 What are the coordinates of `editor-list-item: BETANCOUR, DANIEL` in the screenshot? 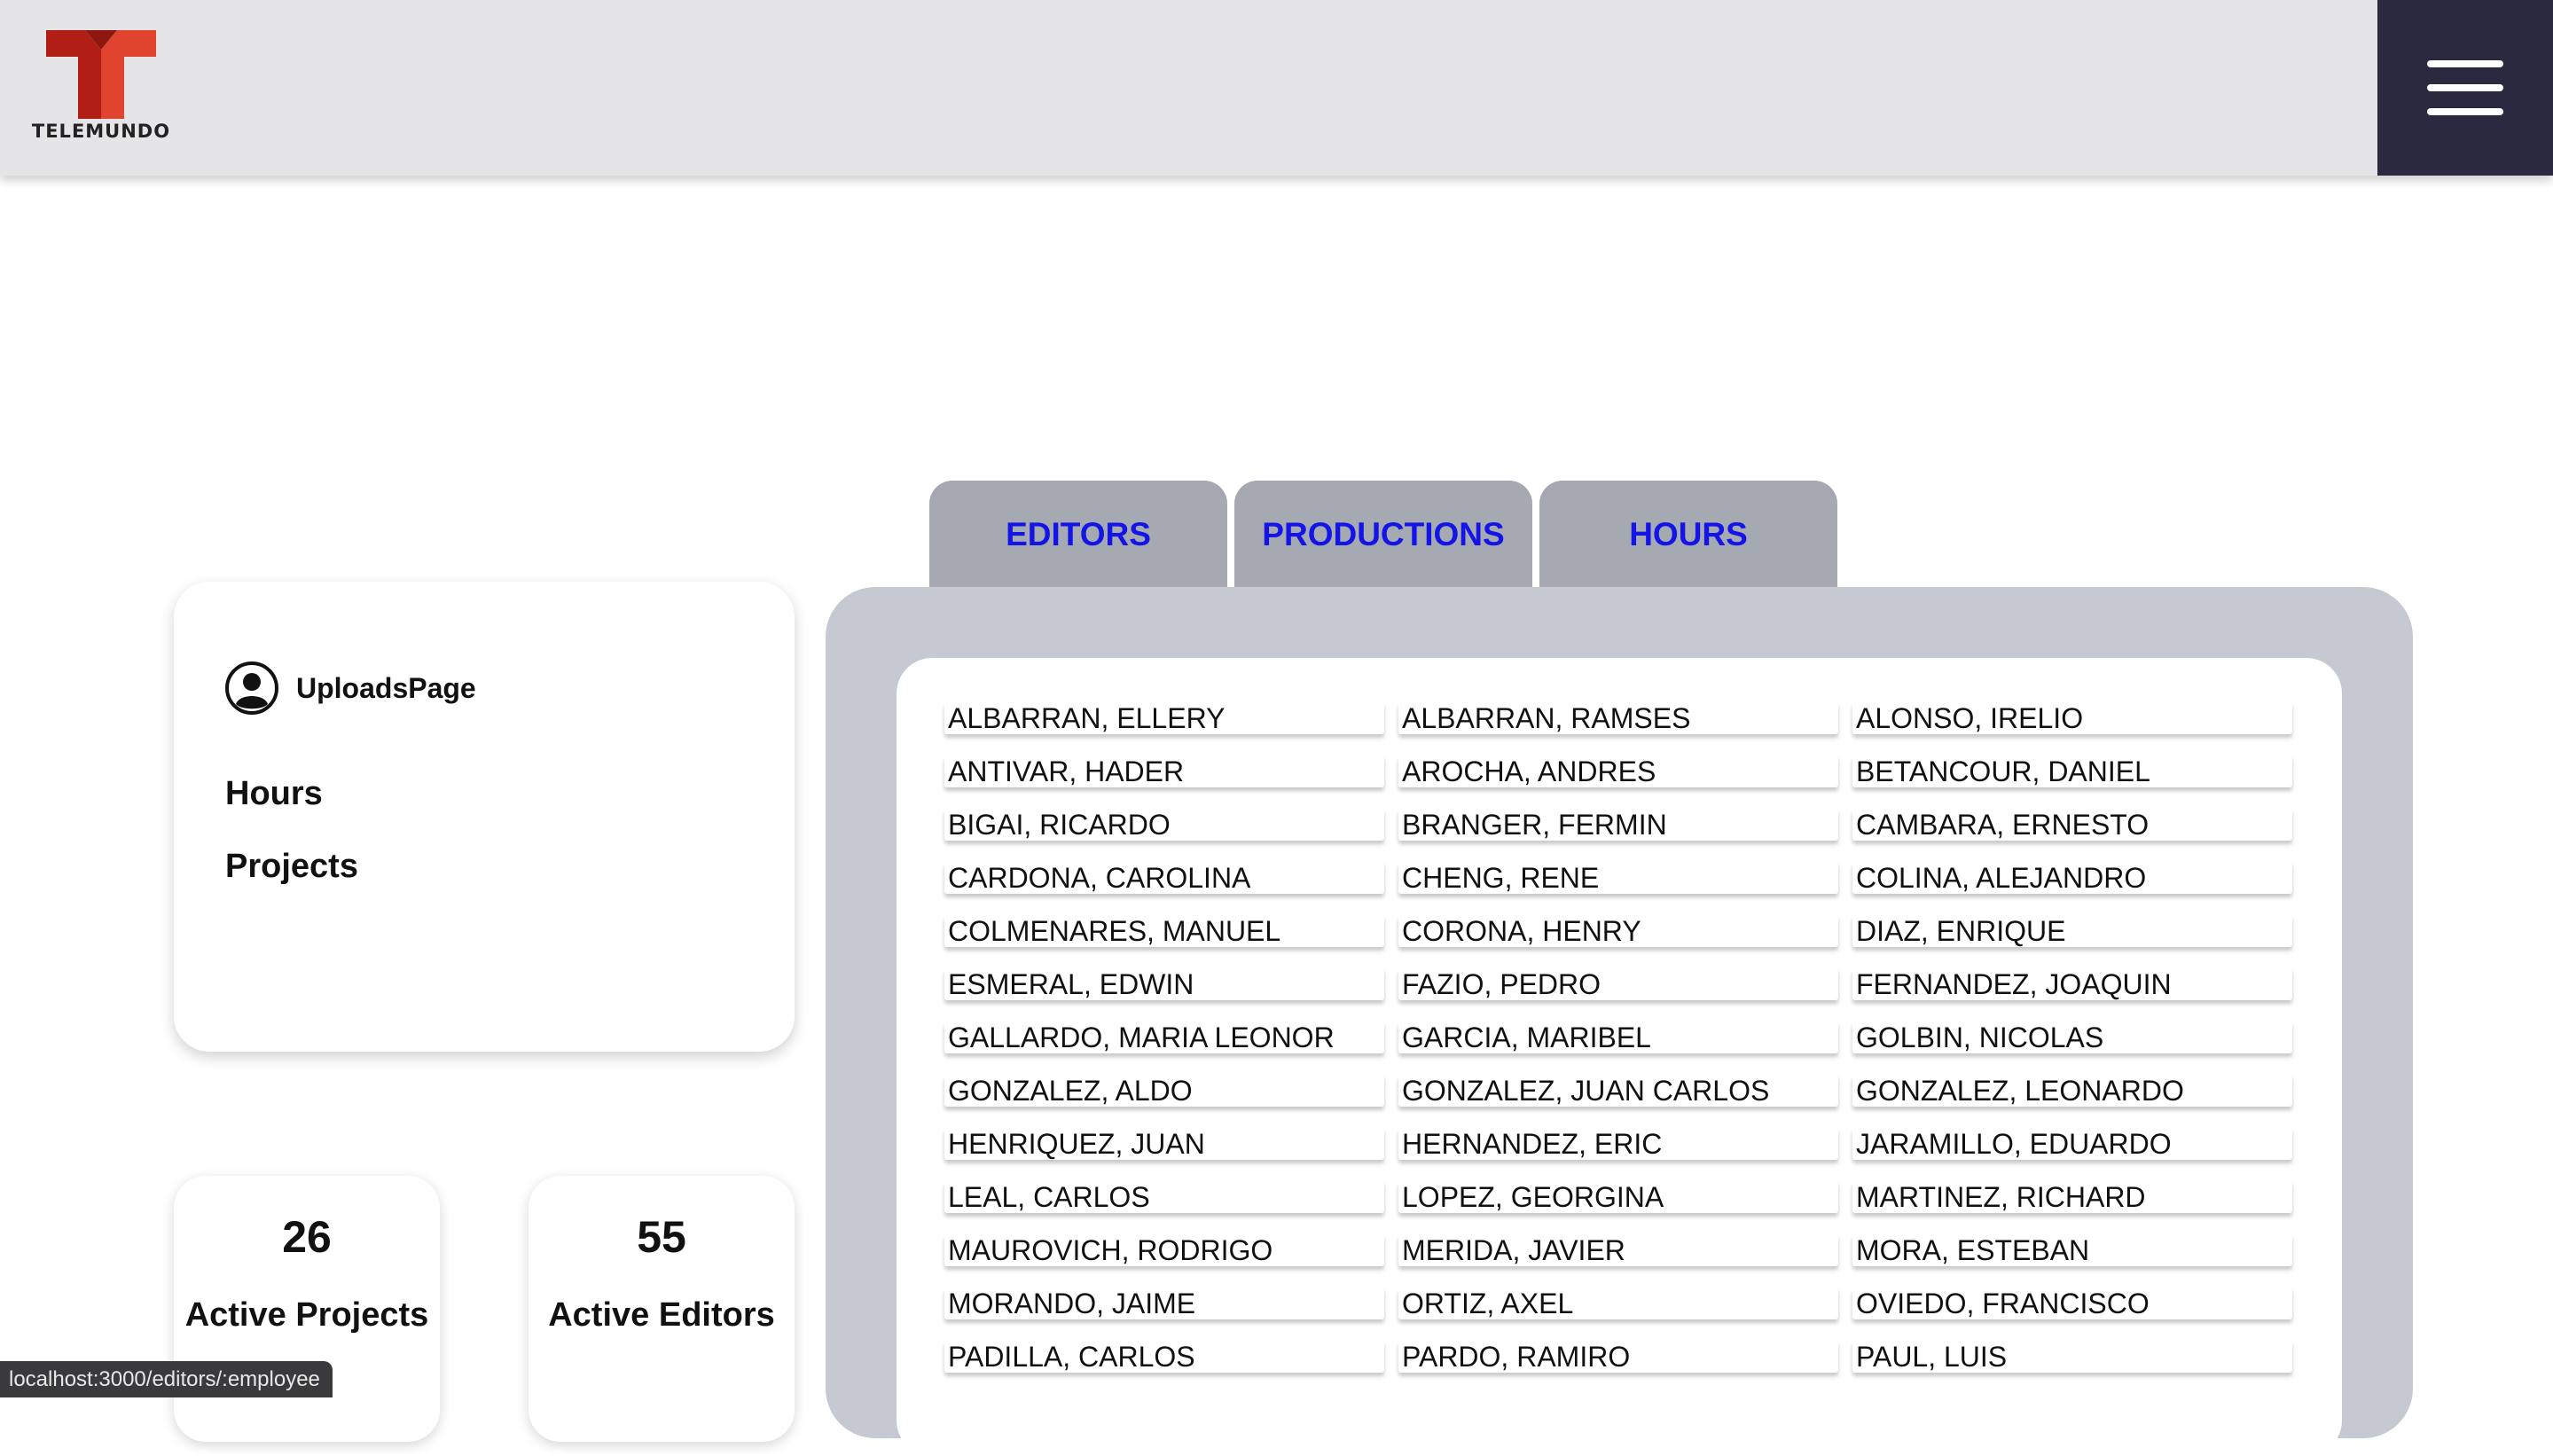 It's located at (2072, 771).